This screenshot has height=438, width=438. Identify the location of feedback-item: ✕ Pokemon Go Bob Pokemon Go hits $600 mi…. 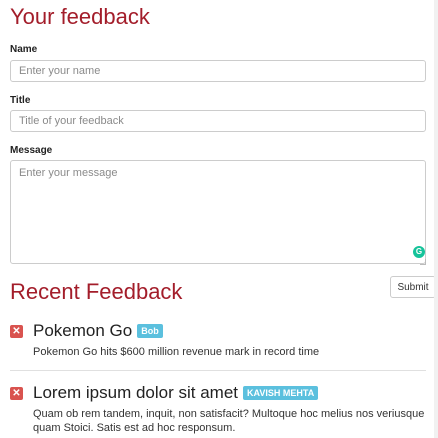
(218, 340).